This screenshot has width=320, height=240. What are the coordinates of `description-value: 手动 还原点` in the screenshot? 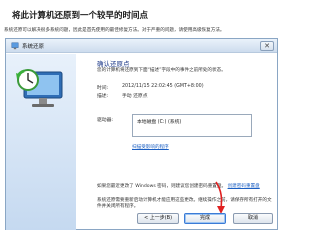 It's located at (135, 96).